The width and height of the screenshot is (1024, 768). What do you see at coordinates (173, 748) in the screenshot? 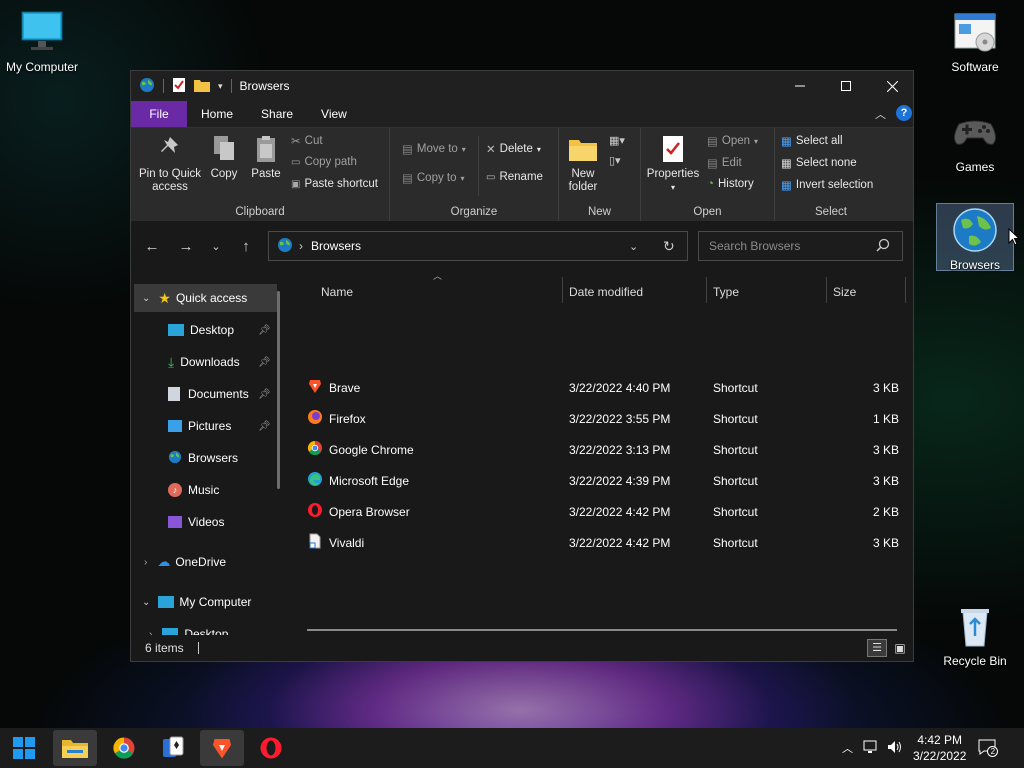
I see `taskbar-solitaire` at bounding box center [173, 748].